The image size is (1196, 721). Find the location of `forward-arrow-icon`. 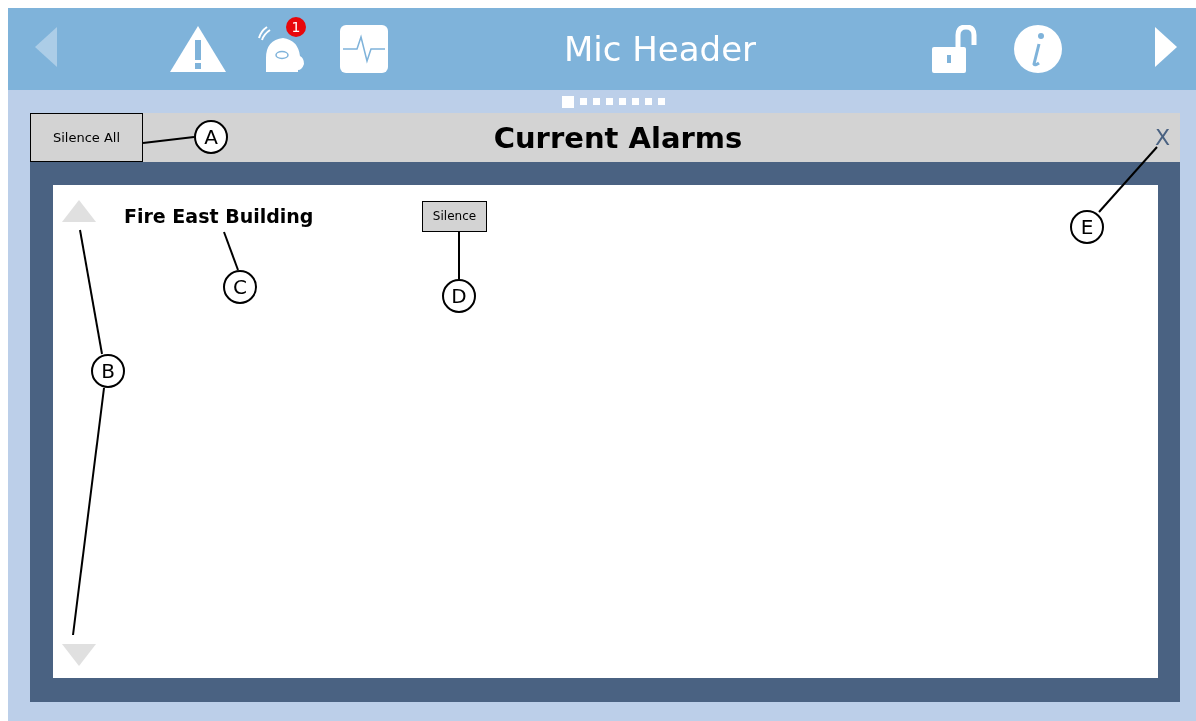

forward-arrow-icon is located at coordinates (1166, 47).